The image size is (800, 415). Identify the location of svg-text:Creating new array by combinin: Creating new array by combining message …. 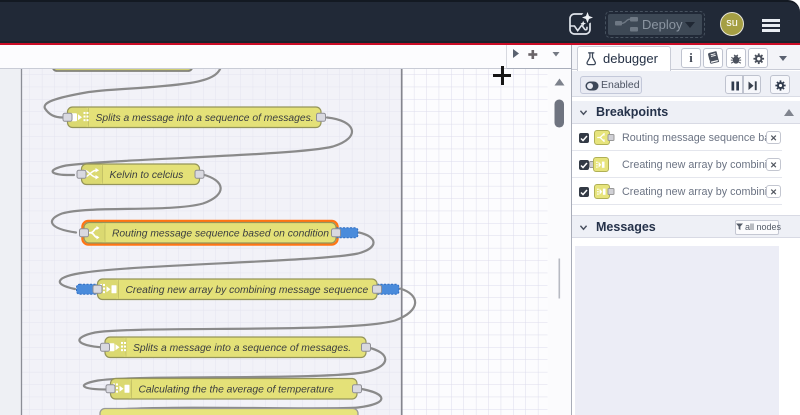
(247, 290).